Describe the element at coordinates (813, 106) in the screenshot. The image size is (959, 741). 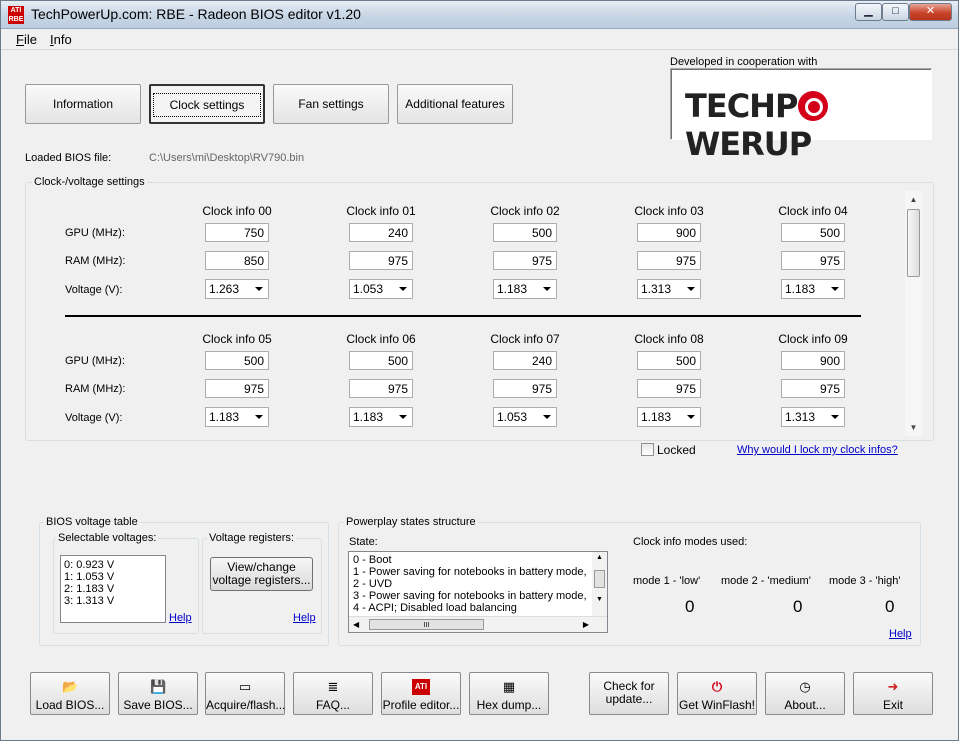
I see `power-icon` at that location.